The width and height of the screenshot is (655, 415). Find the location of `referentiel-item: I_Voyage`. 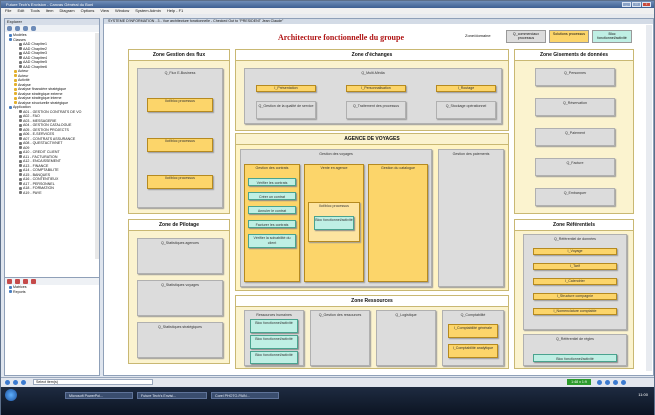

referentiel-item: I_Voyage is located at coordinates (575, 251).